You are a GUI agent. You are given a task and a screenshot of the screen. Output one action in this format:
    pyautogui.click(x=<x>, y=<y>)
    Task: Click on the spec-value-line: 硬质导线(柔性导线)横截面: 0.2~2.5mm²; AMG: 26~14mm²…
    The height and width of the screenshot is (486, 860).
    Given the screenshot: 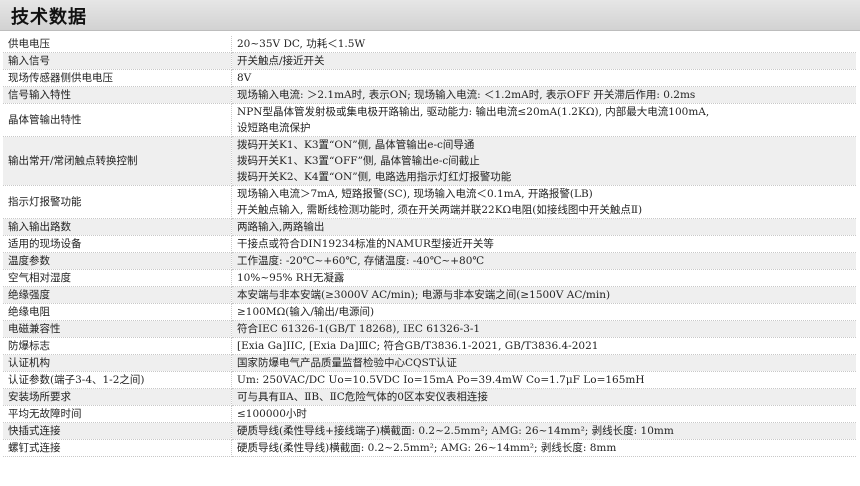 What is the action you would take?
    pyautogui.click(x=427, y=448)
    